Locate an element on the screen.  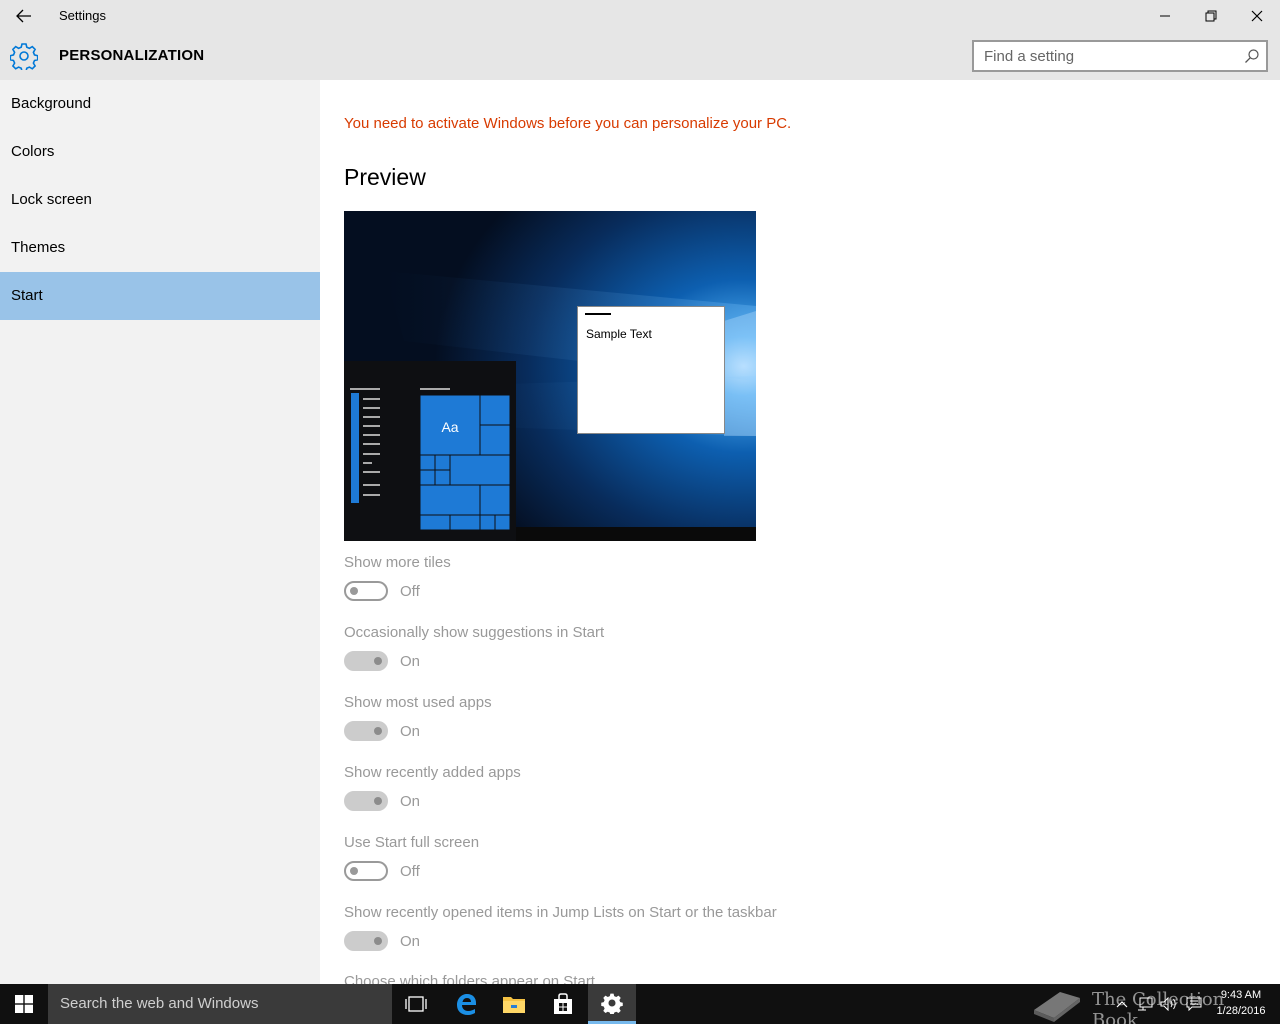
task-view-icon is located at coordinates (416, 1004).